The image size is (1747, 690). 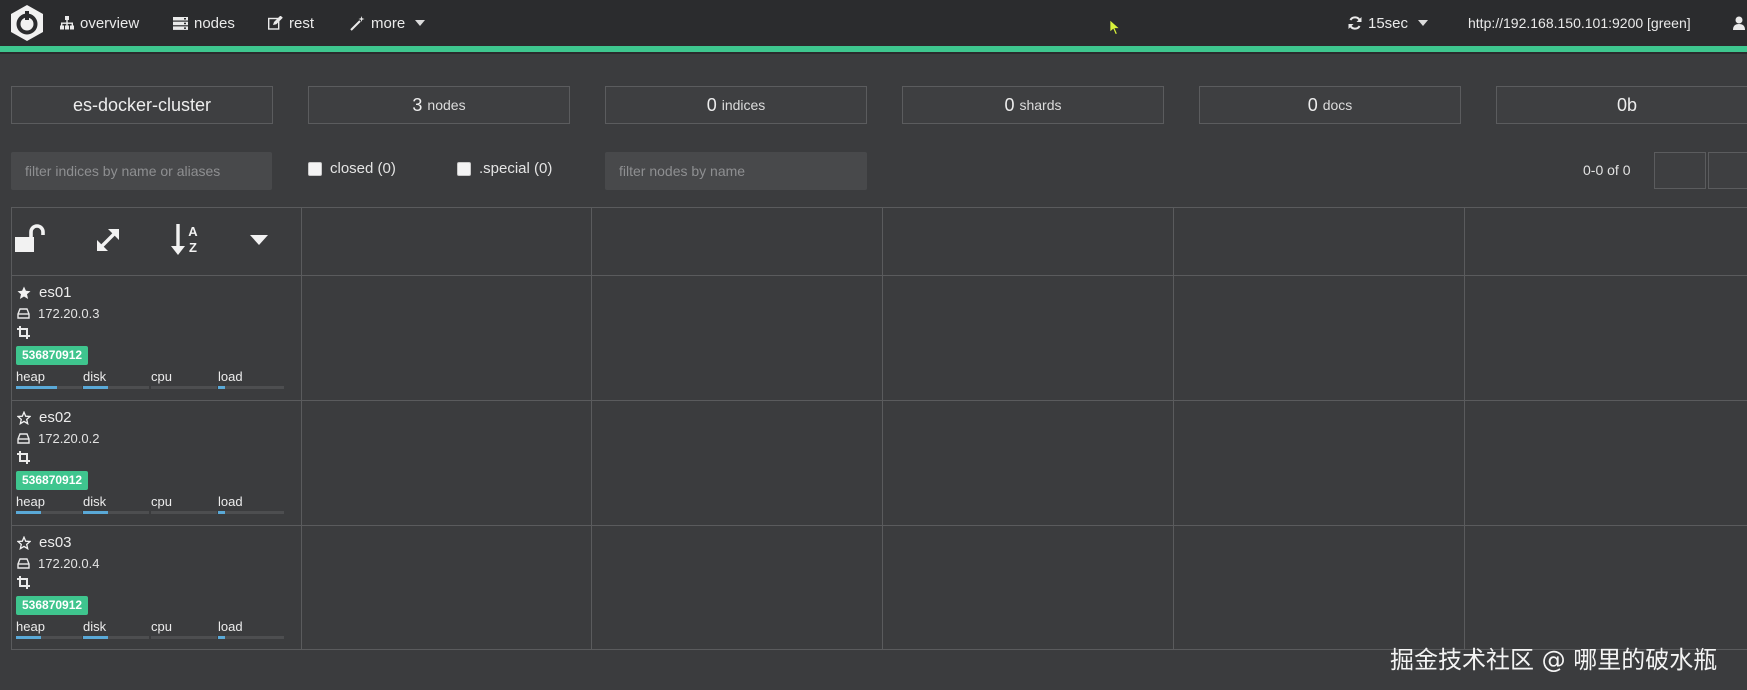 I want to click on star-outline-icon, so click(x=24, y=542).